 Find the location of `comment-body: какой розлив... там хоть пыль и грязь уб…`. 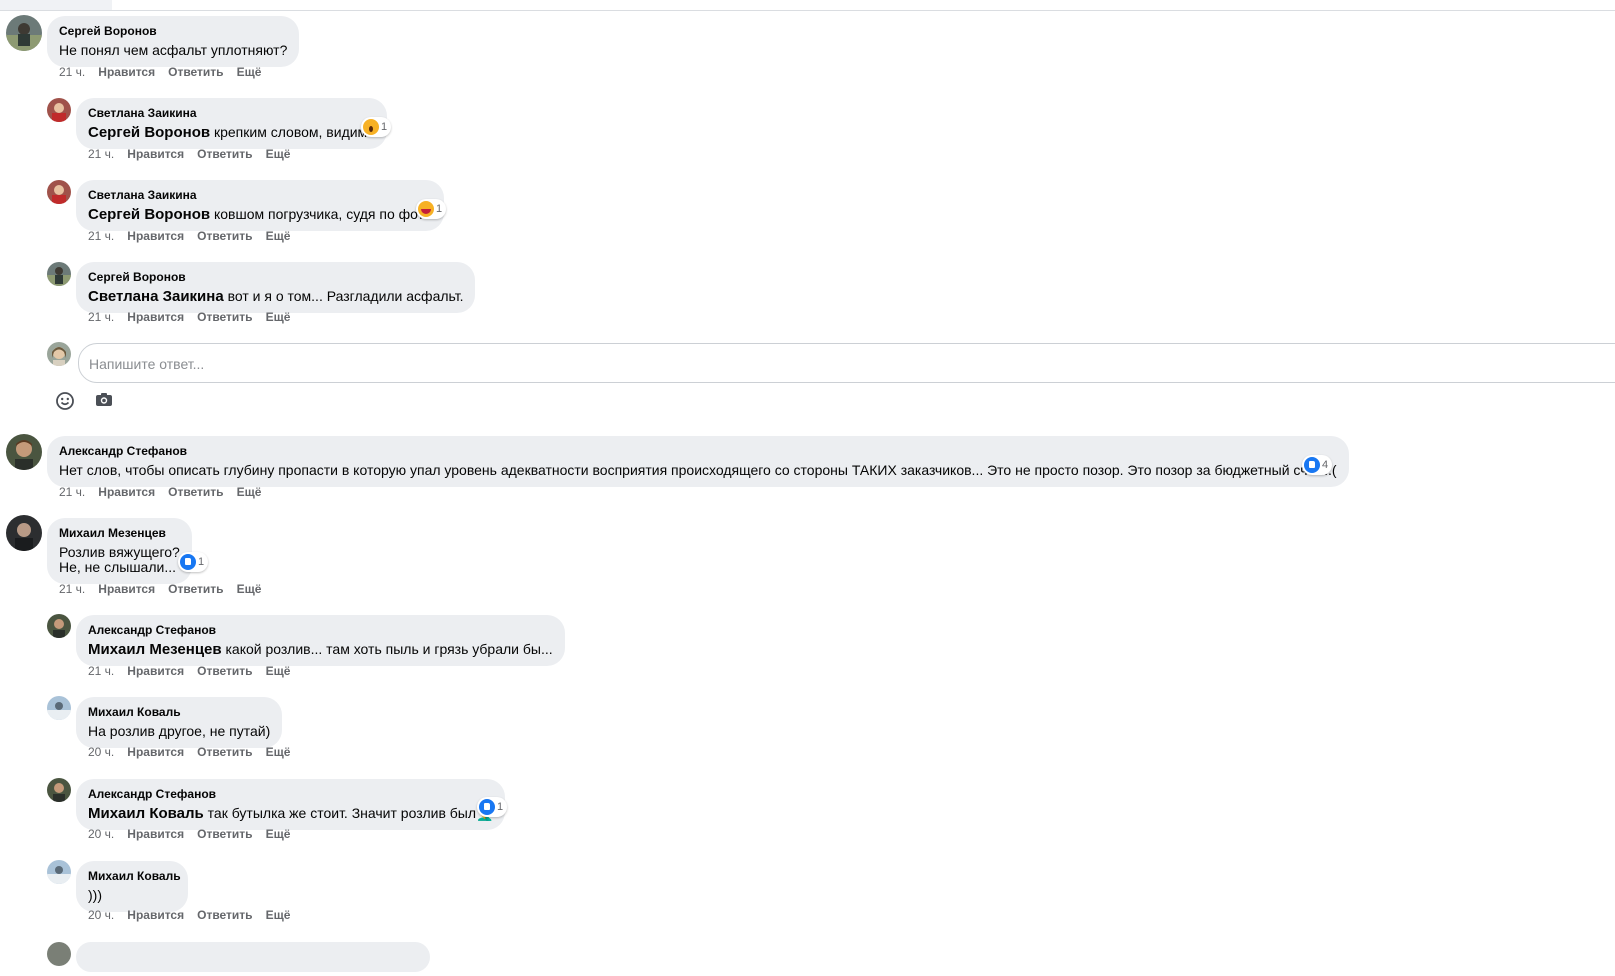

comment-body: какой розлив... там хоть пыль и грязь уб… is located at coordinates (387, 649).